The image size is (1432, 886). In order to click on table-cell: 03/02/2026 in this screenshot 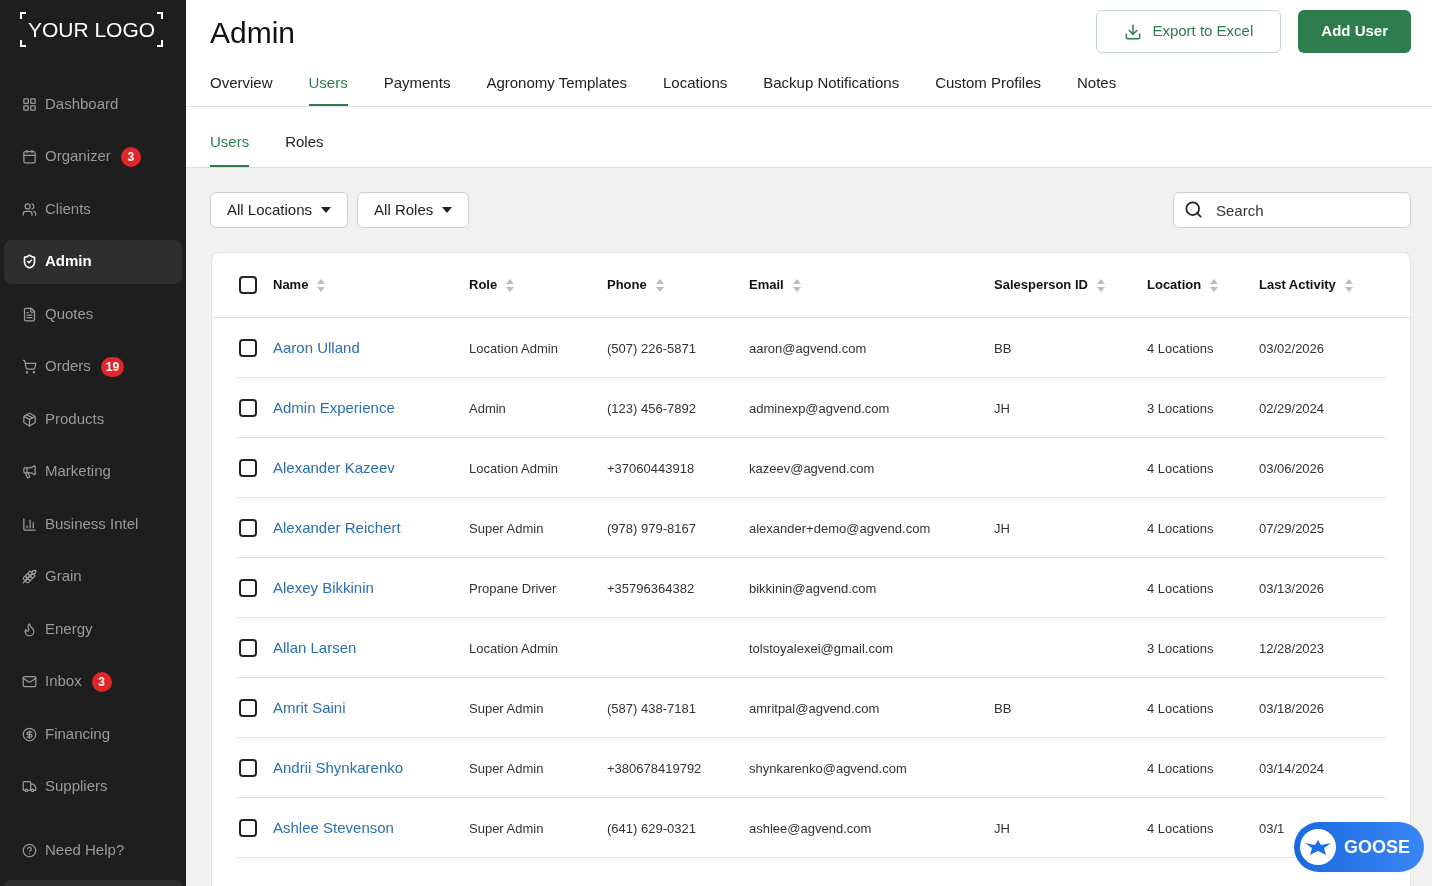, I will do `click(1292, 348)`.